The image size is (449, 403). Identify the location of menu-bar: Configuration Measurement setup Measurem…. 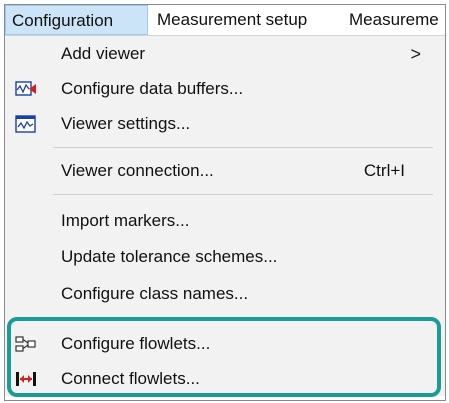
(225, 20).